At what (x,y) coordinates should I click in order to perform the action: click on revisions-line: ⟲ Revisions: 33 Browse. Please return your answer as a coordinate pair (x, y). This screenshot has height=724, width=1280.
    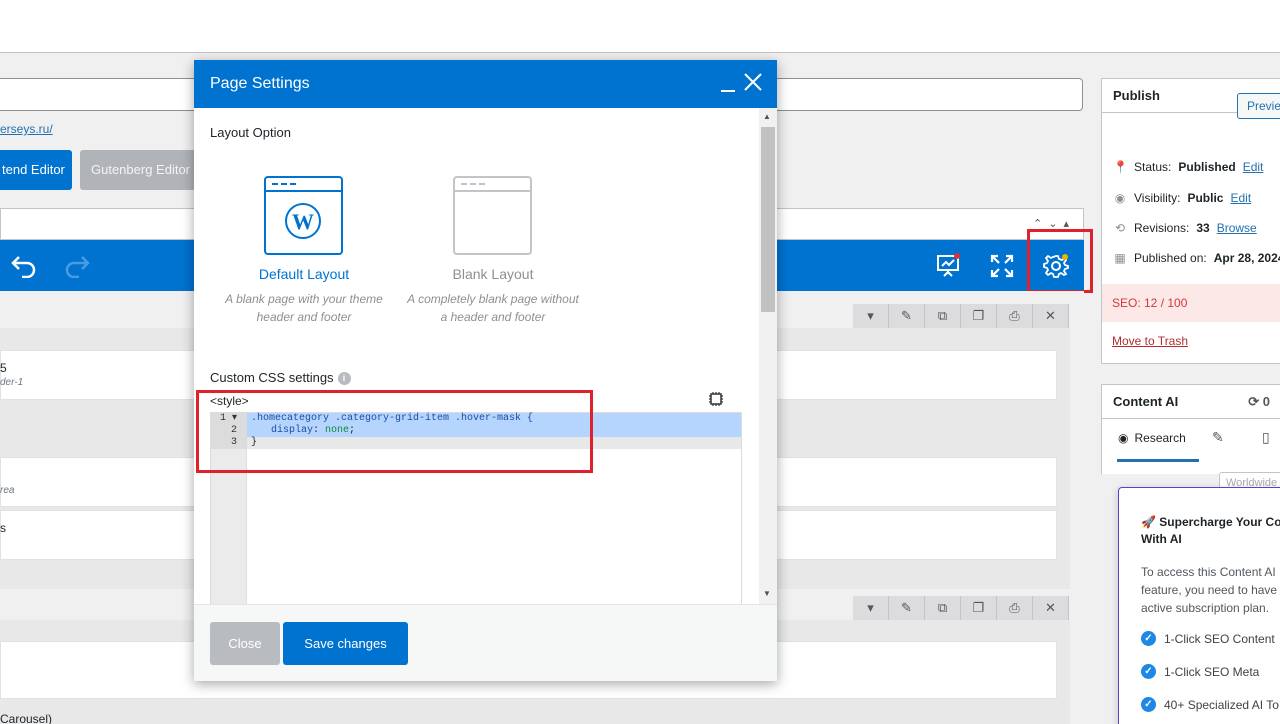
    Looking at the image, I should click on (1185, 228).